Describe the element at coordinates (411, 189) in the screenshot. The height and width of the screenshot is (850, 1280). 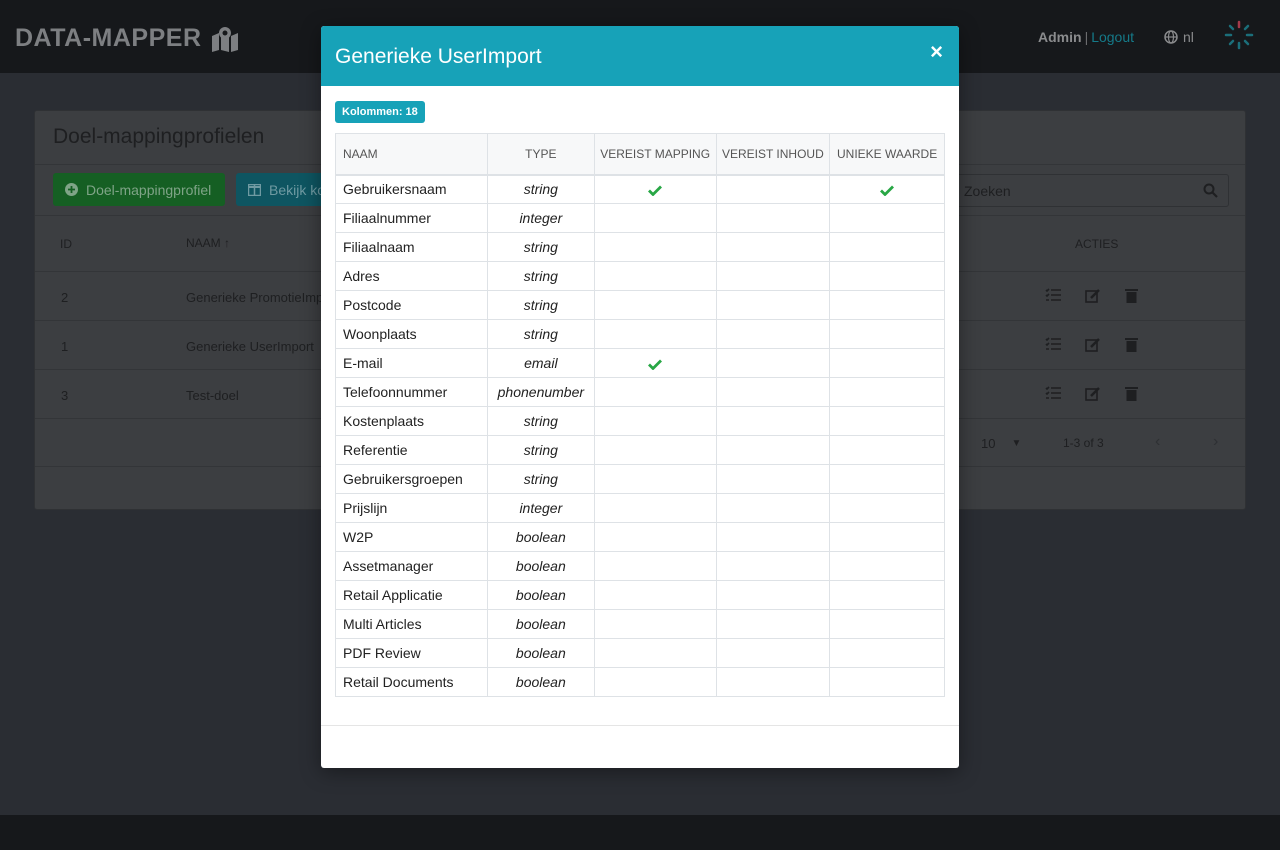
I see `column-name: Gebruikersnaam` at that location.